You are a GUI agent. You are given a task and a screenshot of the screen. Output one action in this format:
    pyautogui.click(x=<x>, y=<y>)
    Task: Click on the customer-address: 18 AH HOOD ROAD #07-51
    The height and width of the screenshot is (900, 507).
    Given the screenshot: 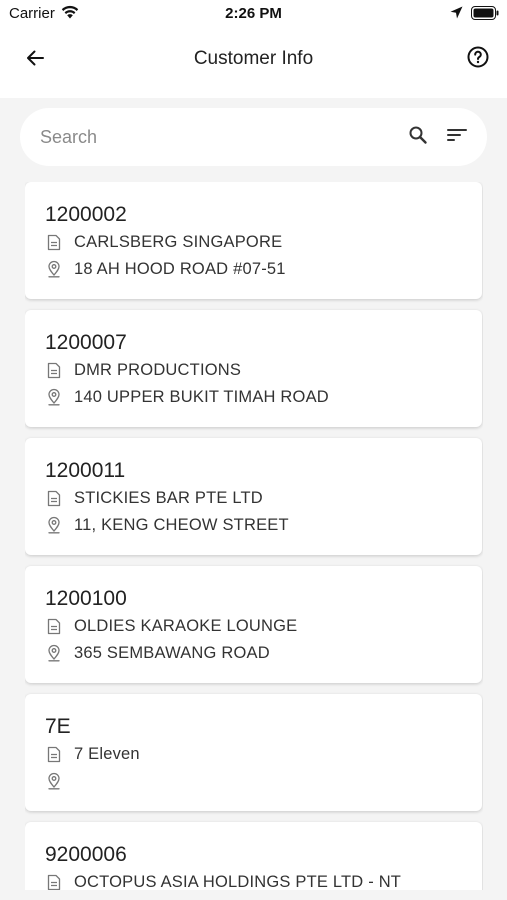 What is the action you would take?
    pyautogui.click(x=180, y=268)
    